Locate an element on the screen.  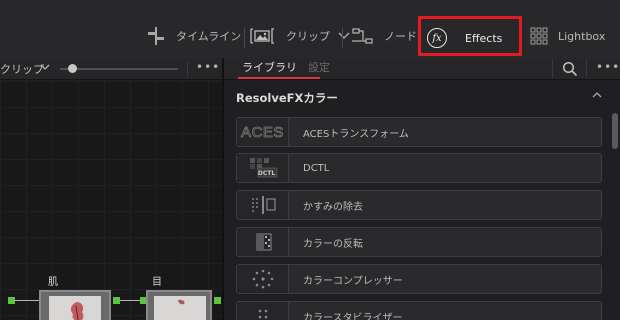
aces-logo-text: ACES is located at coordinates (262, 132).